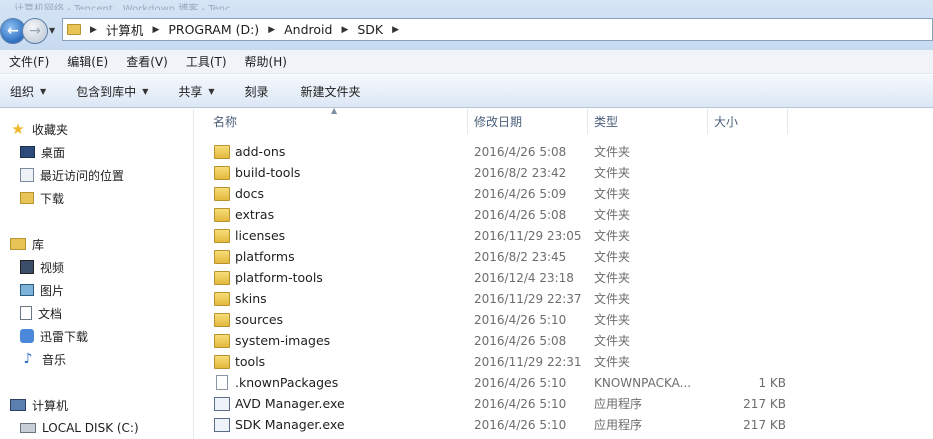  I want to click on background-tabs: 计算机网络 - Tencent Workdown 博客 - Tenc, so click(204, 5).